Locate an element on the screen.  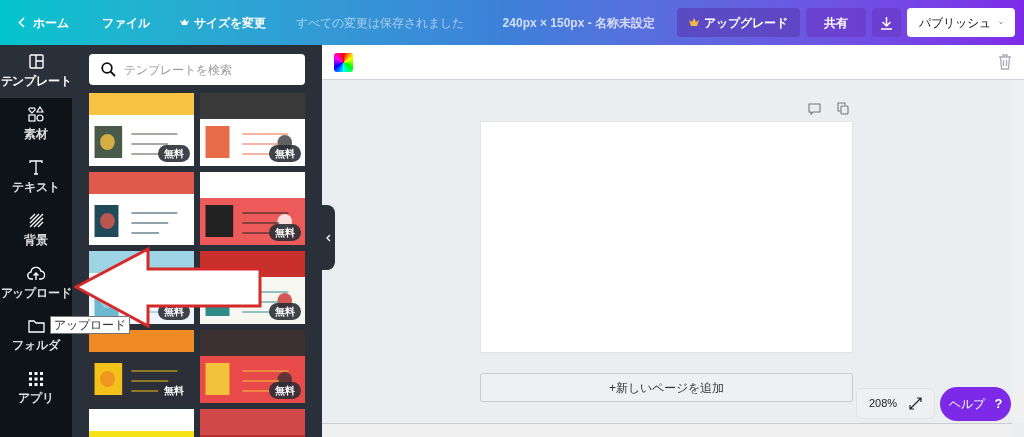
tooltip: アップロード is located at coordinates (90, 325).